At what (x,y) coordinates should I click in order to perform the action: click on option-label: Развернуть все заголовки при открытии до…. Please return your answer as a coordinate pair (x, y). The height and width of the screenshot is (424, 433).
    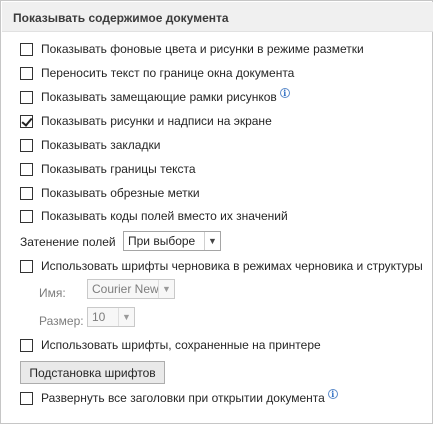
    Looking at the image, I should click on (183, 398).